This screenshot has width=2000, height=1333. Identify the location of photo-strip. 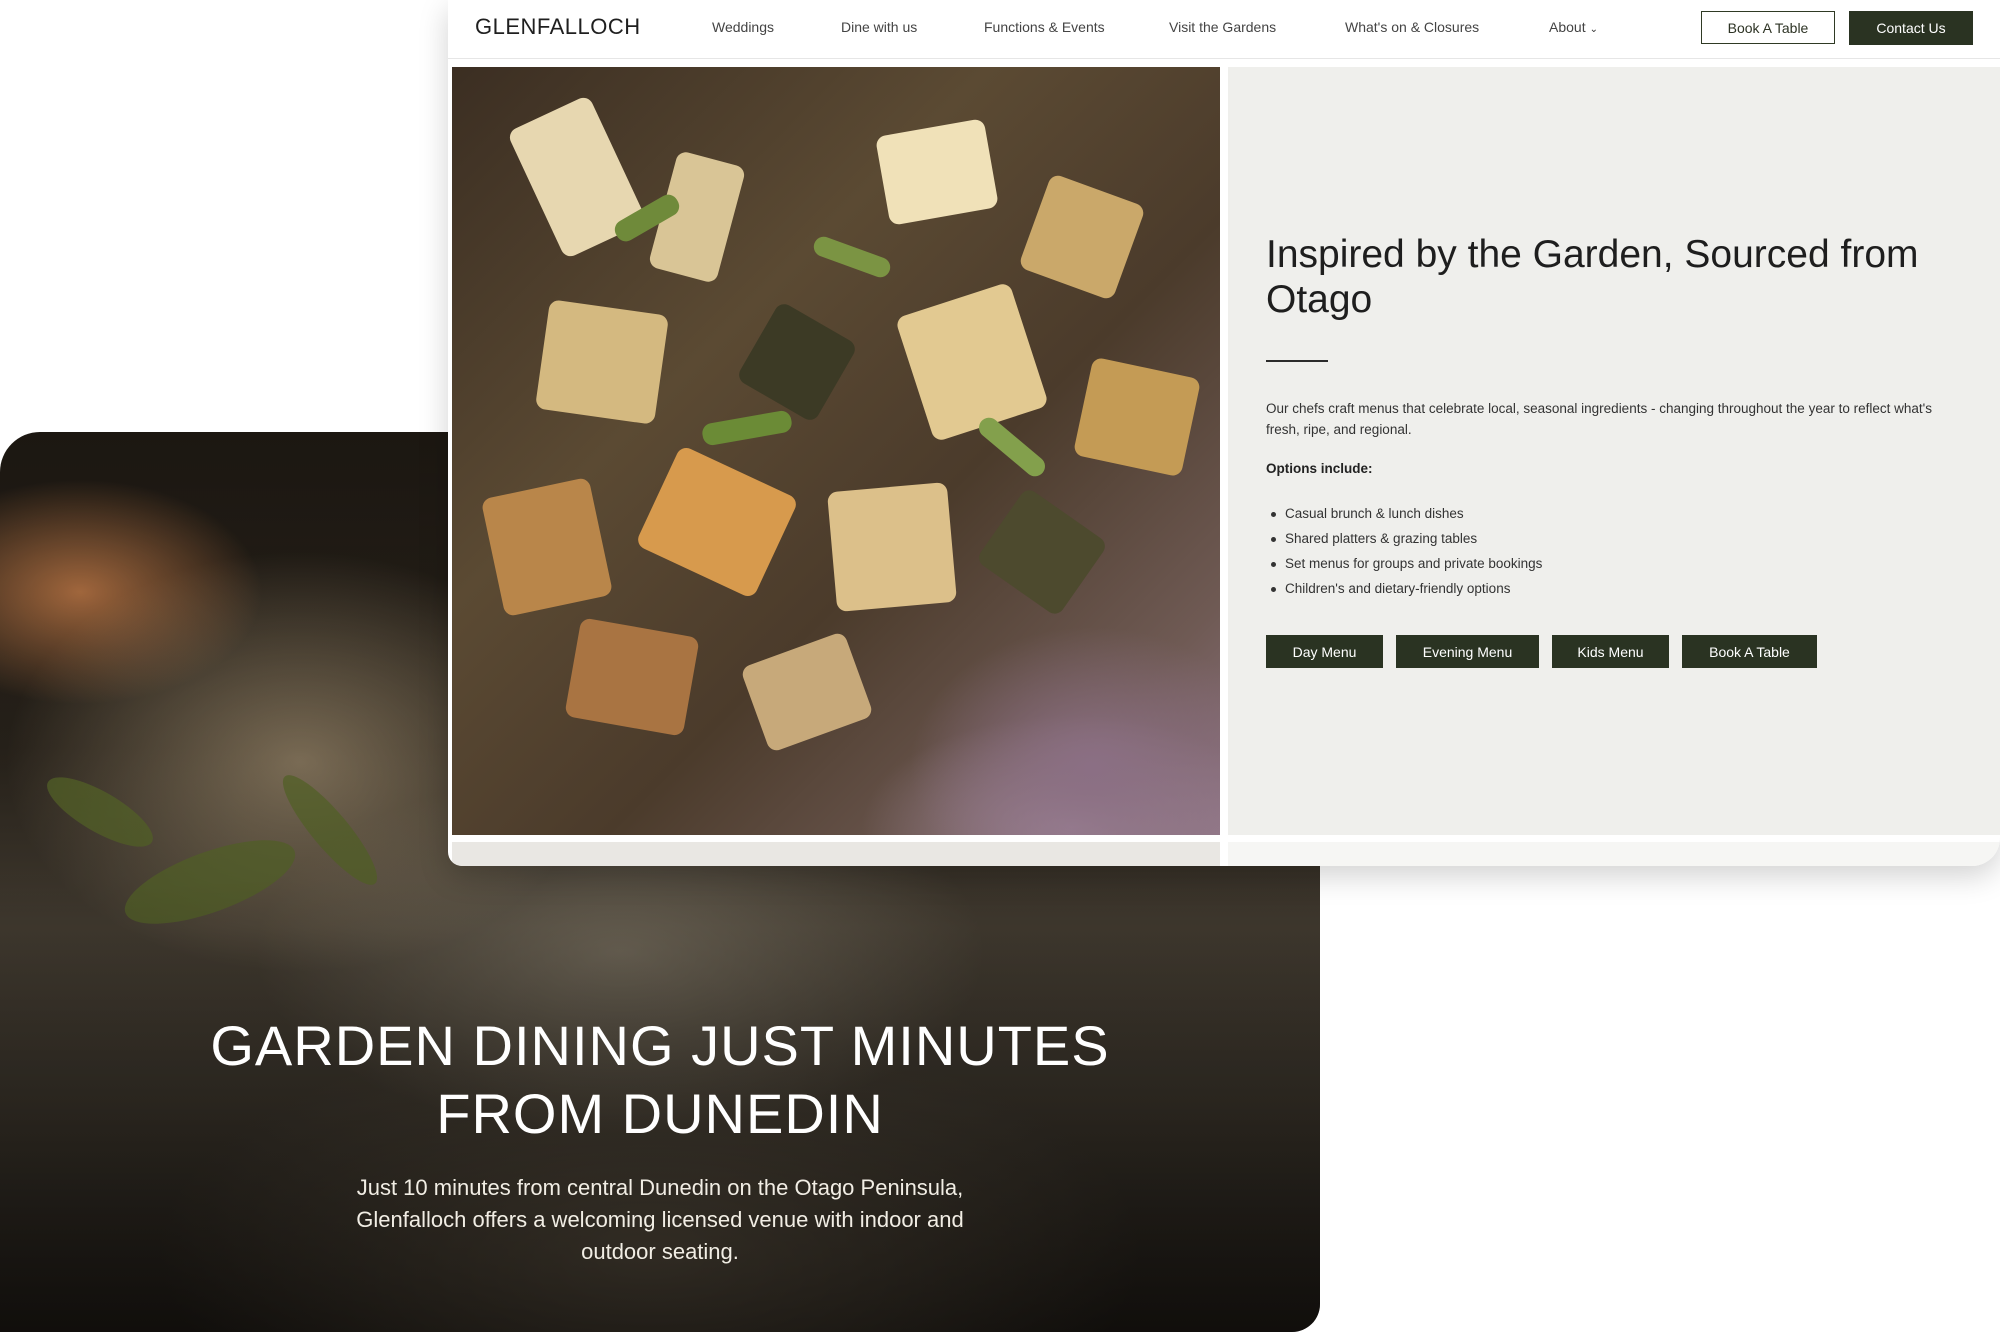
(836, 854).